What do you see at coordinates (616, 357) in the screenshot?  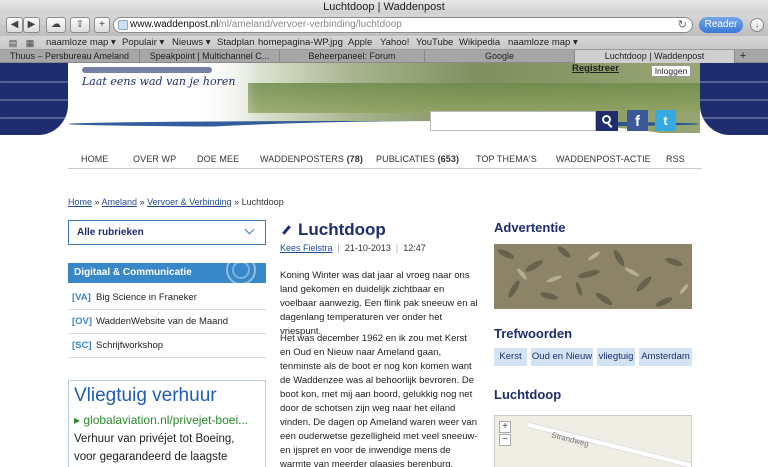 I see `keyword-tag: vliegtuig` at bounding box center [616, 357].